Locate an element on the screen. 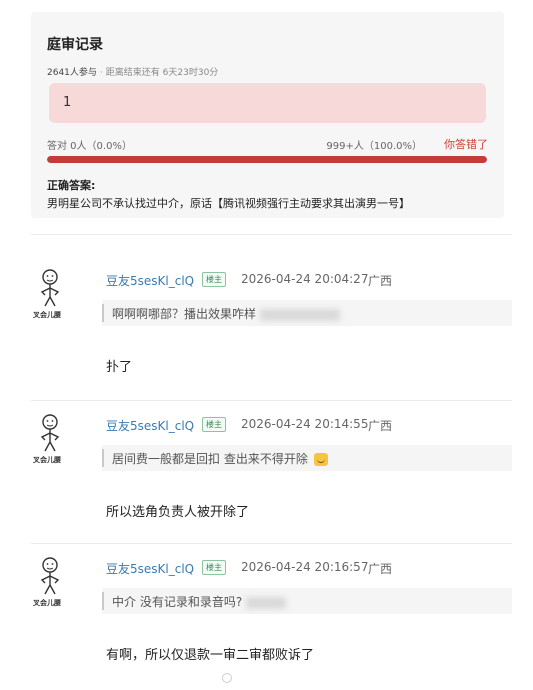 The image size is (533, 690). reply-text: 扑了 is located at coordinates (119, 367).